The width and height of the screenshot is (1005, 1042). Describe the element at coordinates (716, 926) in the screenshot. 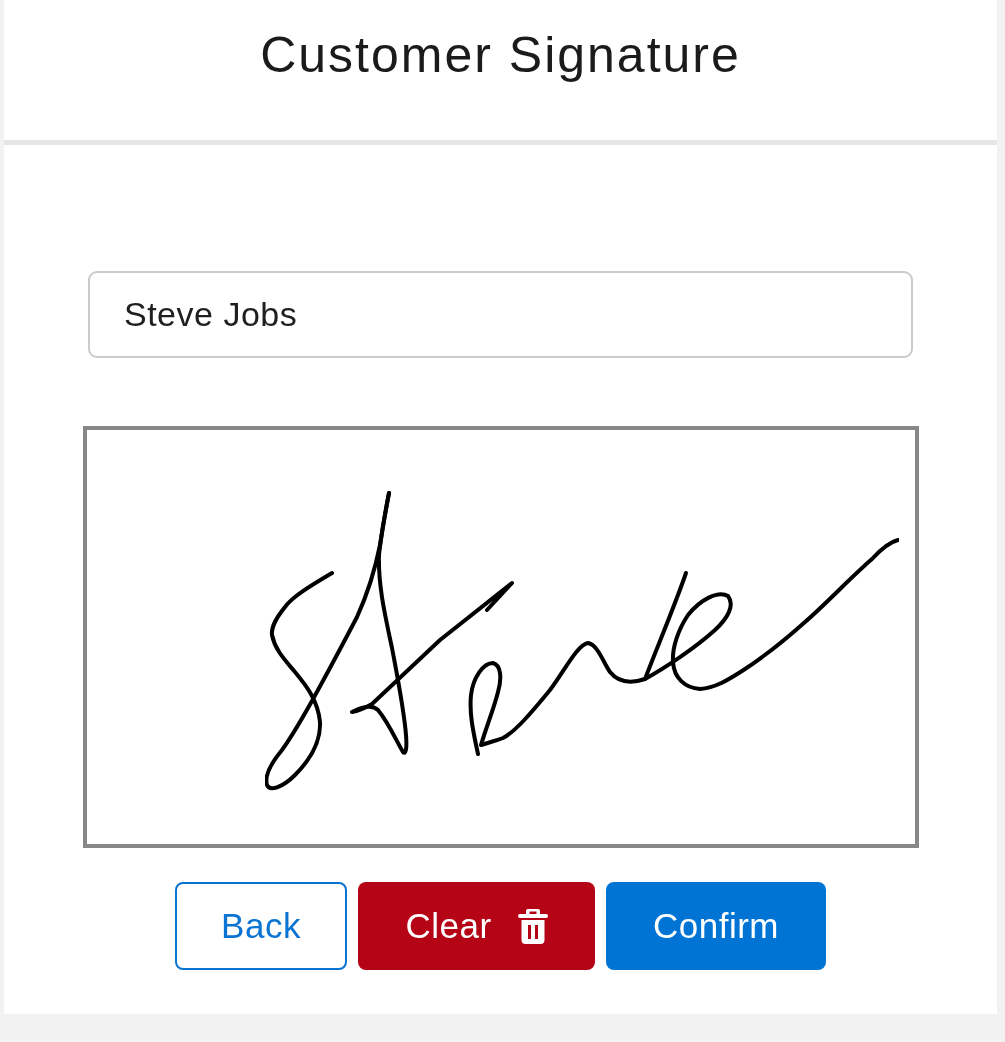

I see `confirm-button: Confirm` at that location.